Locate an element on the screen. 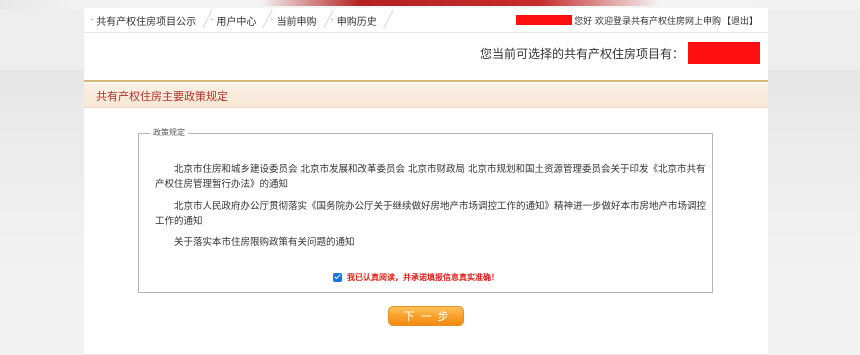  next-step-label: 下一步 is located at coordinates (429, 316).